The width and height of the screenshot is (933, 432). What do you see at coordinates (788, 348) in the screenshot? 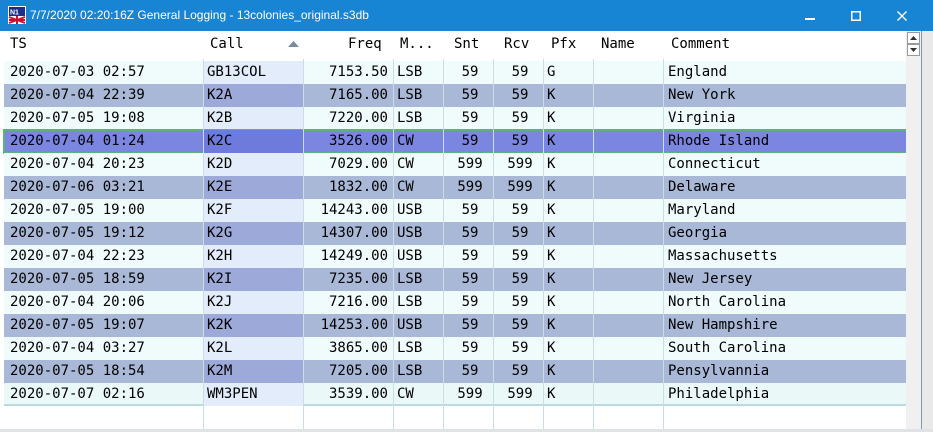
I see `cell-comment: South Carolina` at bounding box center [788, 348].